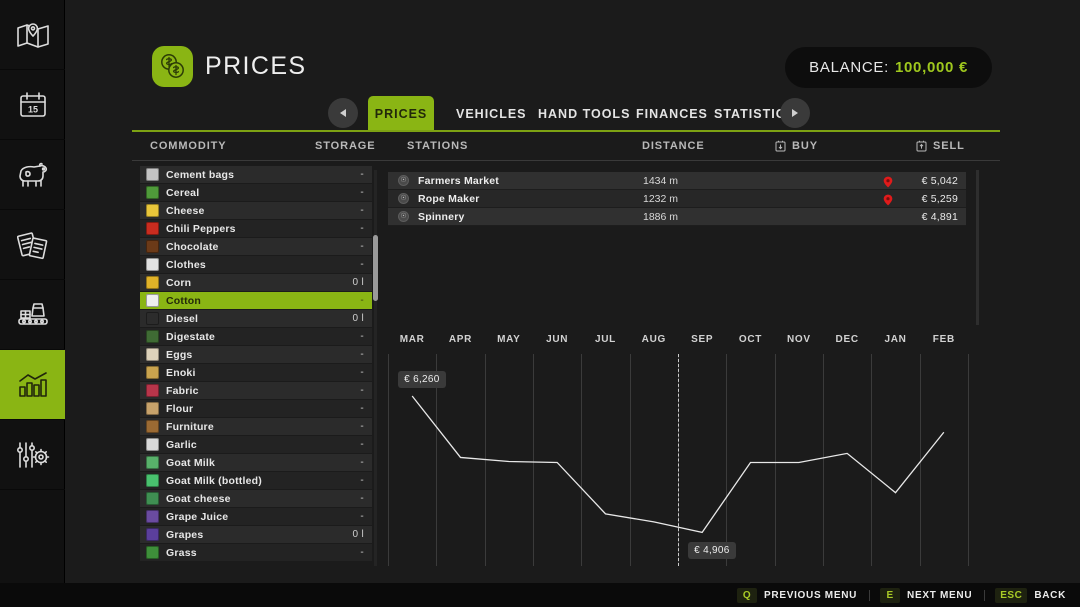 This screenshot has width=1080, height=607. Describe the element at coordinates (422, 380) in the screenshot. I see `chart-max-value-tag: € 6,260` at that location.